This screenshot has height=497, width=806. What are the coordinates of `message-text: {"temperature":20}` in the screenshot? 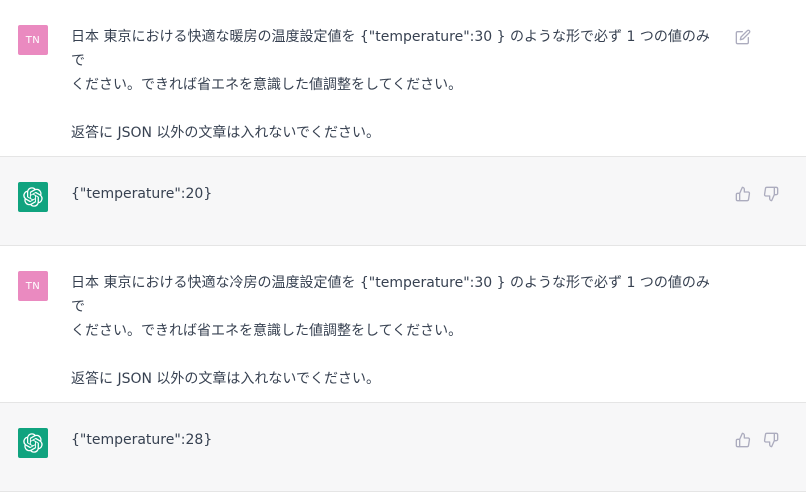 It's located at (396, 194).